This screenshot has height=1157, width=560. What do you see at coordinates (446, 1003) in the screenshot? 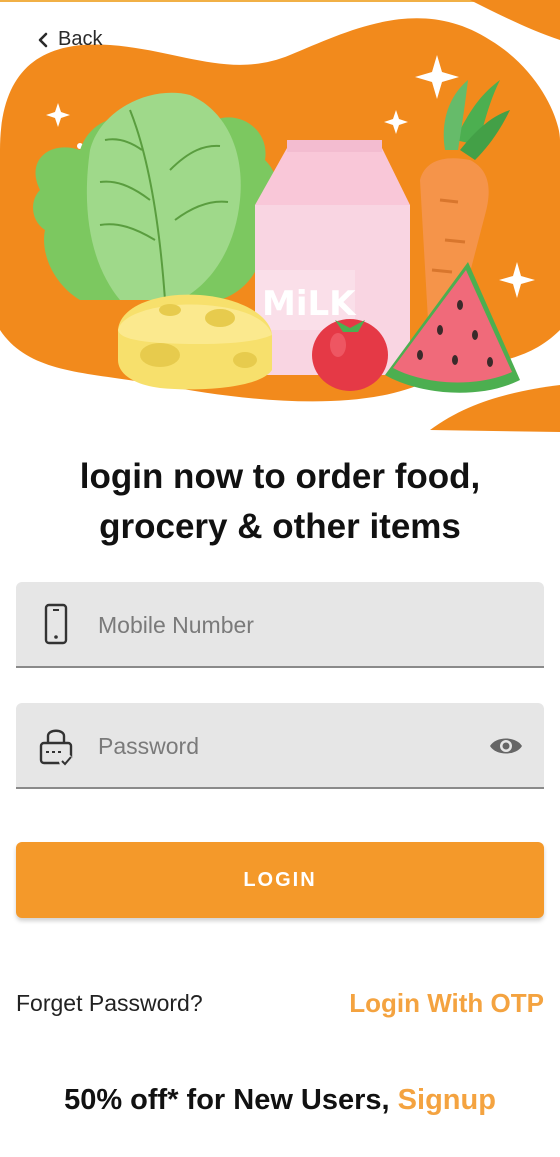
I see `login-with-otp-link: Login With OTP` at bounding box center [446, 1003].